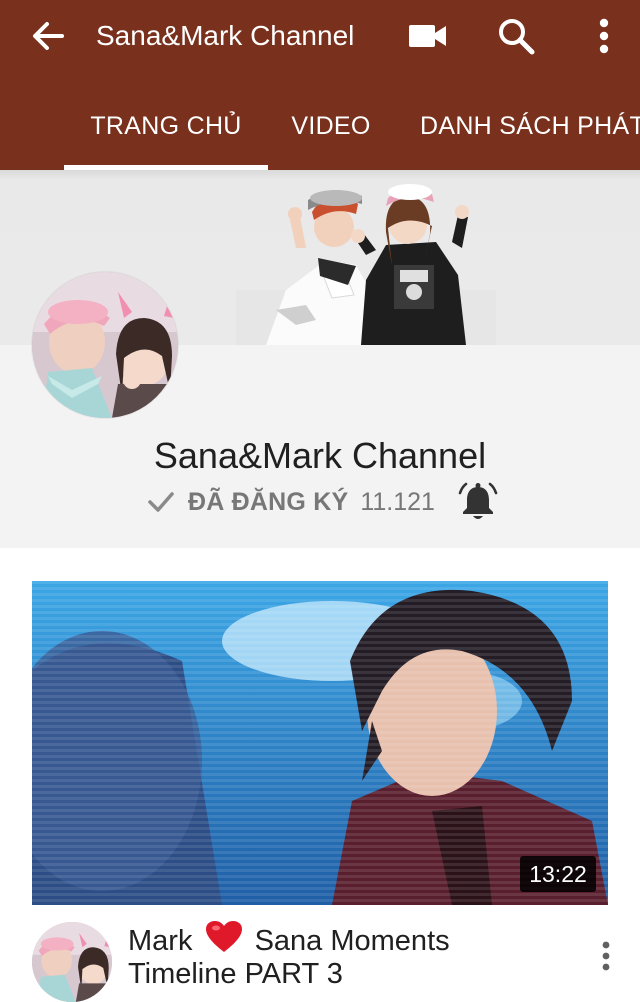  I want to click on tab-videos: VIDEO, so click(331, 133).